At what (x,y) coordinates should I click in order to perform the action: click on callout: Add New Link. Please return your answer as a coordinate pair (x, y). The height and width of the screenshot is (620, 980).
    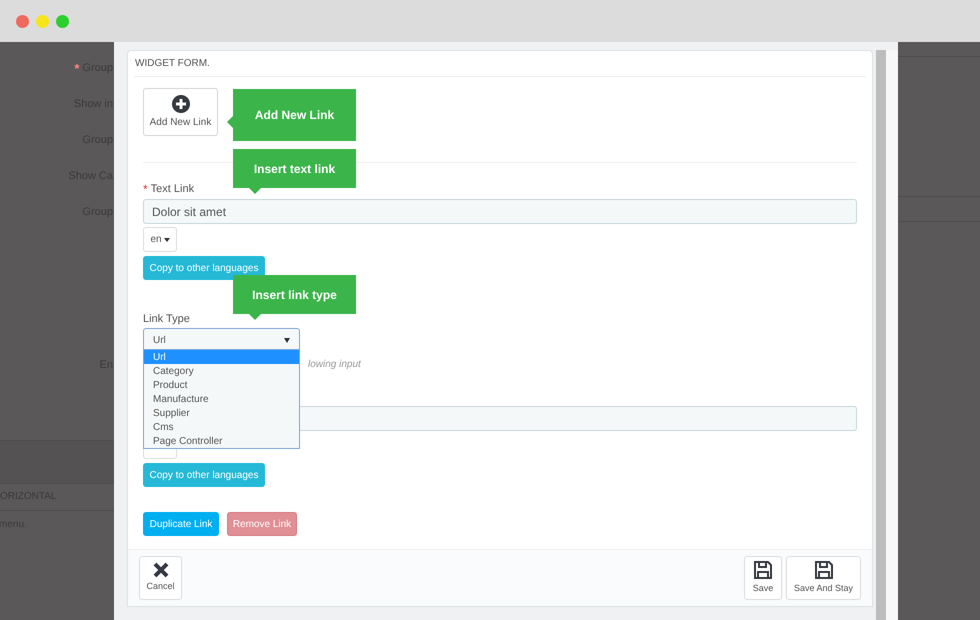
    Looking at the image, I should click on (294, 115).